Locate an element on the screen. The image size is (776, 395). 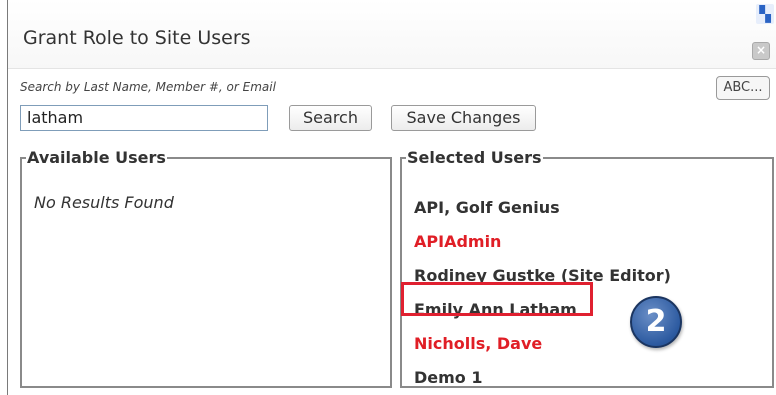
available-users-legend: Available Users is located at coordinates (96, 157).